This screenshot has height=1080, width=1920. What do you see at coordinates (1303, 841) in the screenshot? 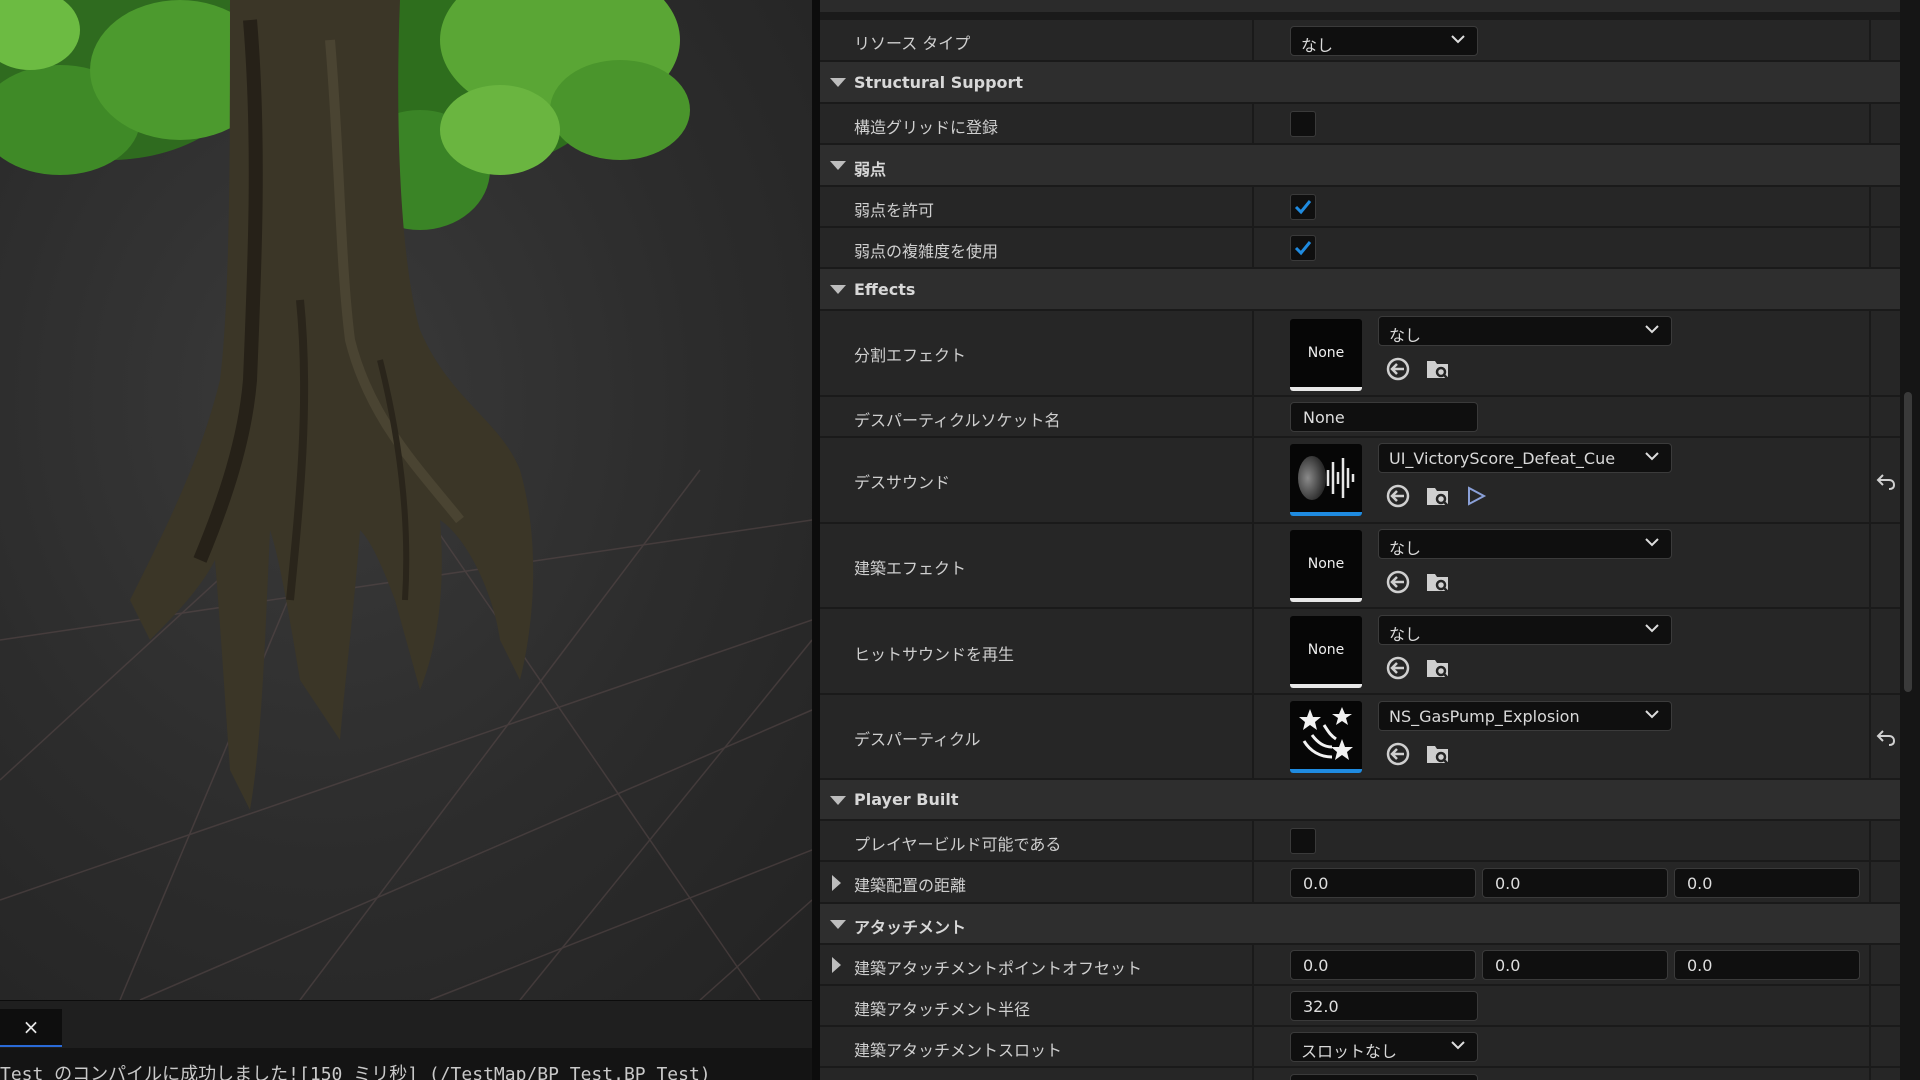
I see `can-player-build-checkbox` at bounding box center [1303, 841].